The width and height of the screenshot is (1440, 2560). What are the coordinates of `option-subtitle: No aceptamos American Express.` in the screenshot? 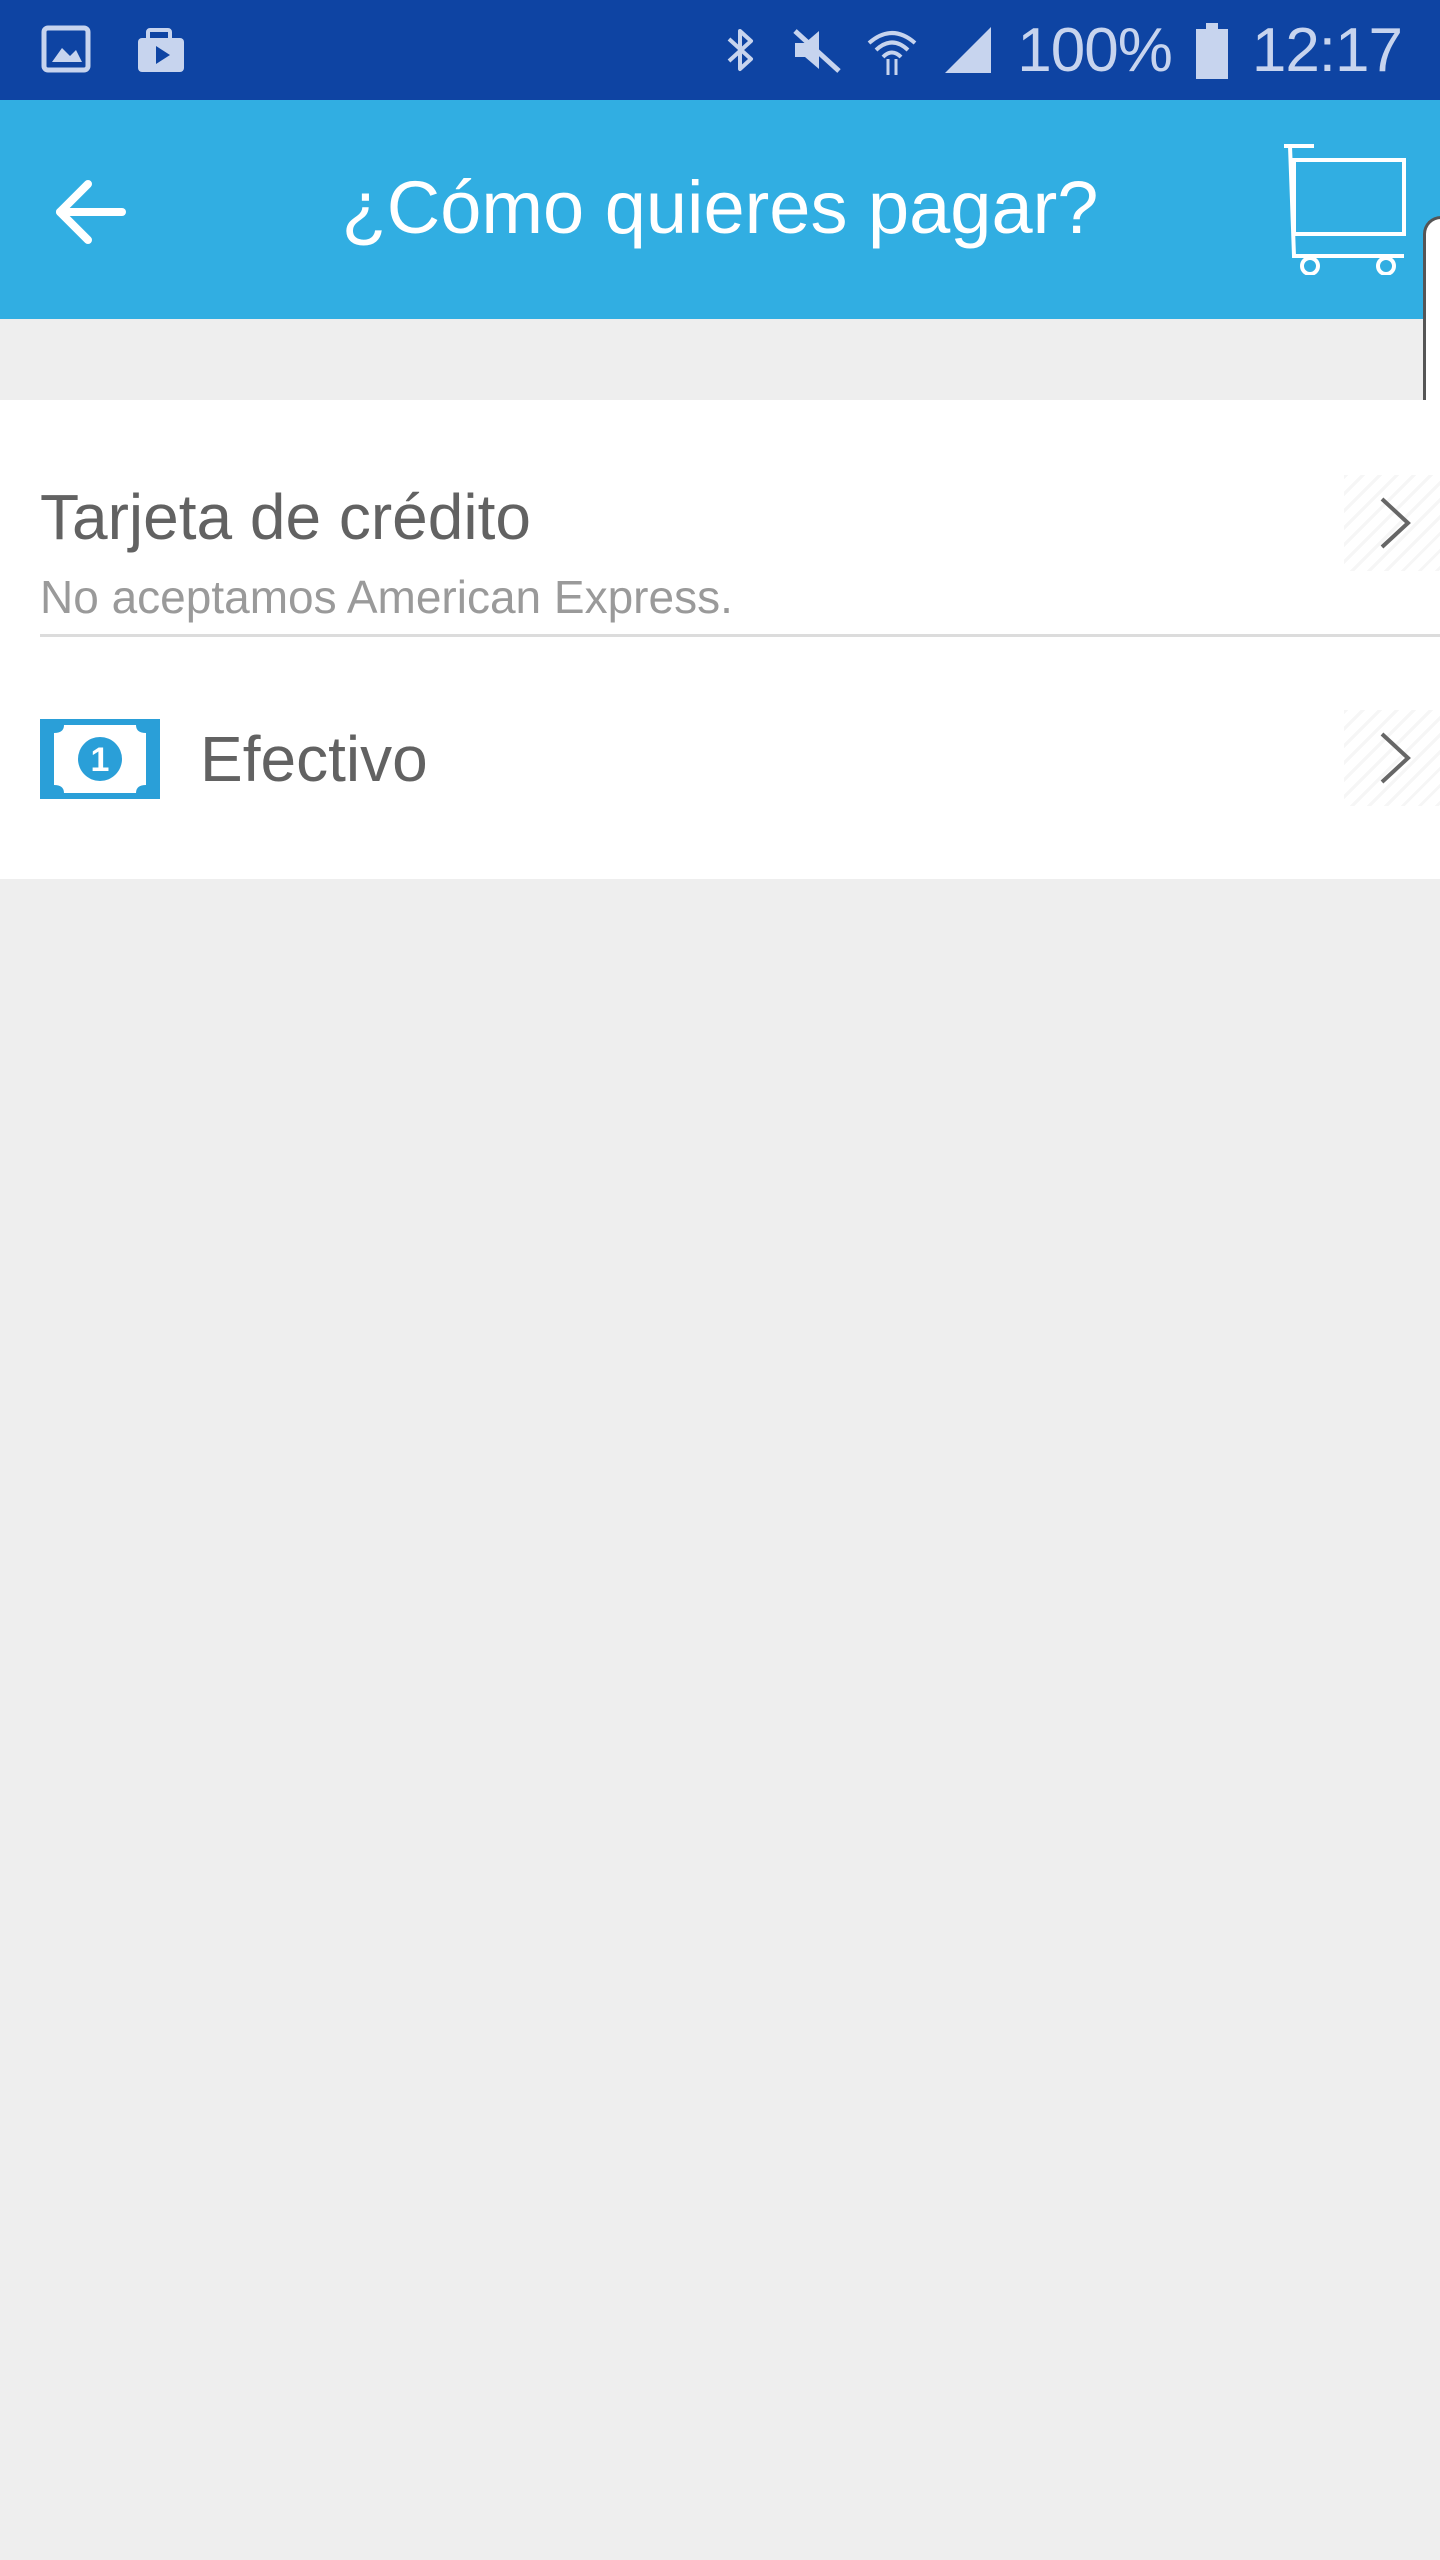 It's located at (386, 597).